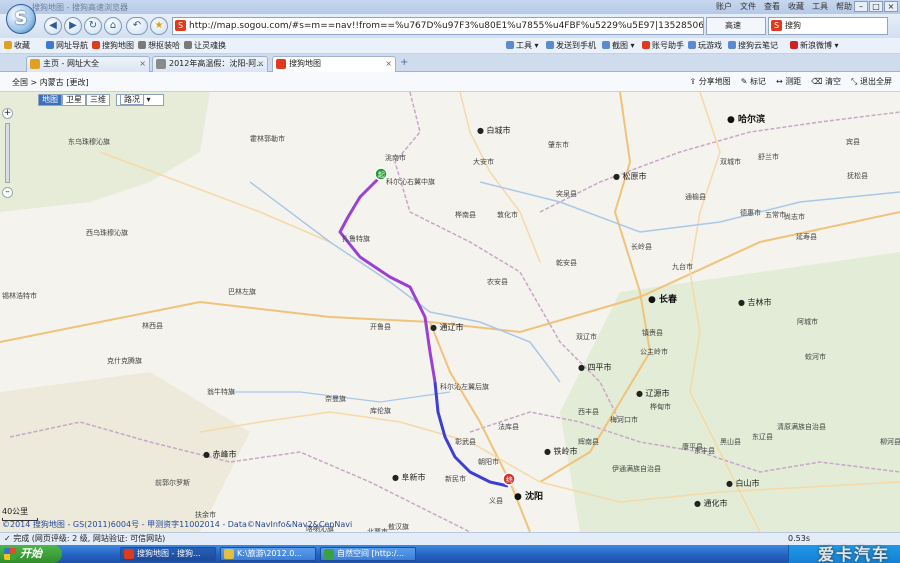 This screenshot has height=563, width=900. I want to click on city-label: 宾县, so click(853, 142).